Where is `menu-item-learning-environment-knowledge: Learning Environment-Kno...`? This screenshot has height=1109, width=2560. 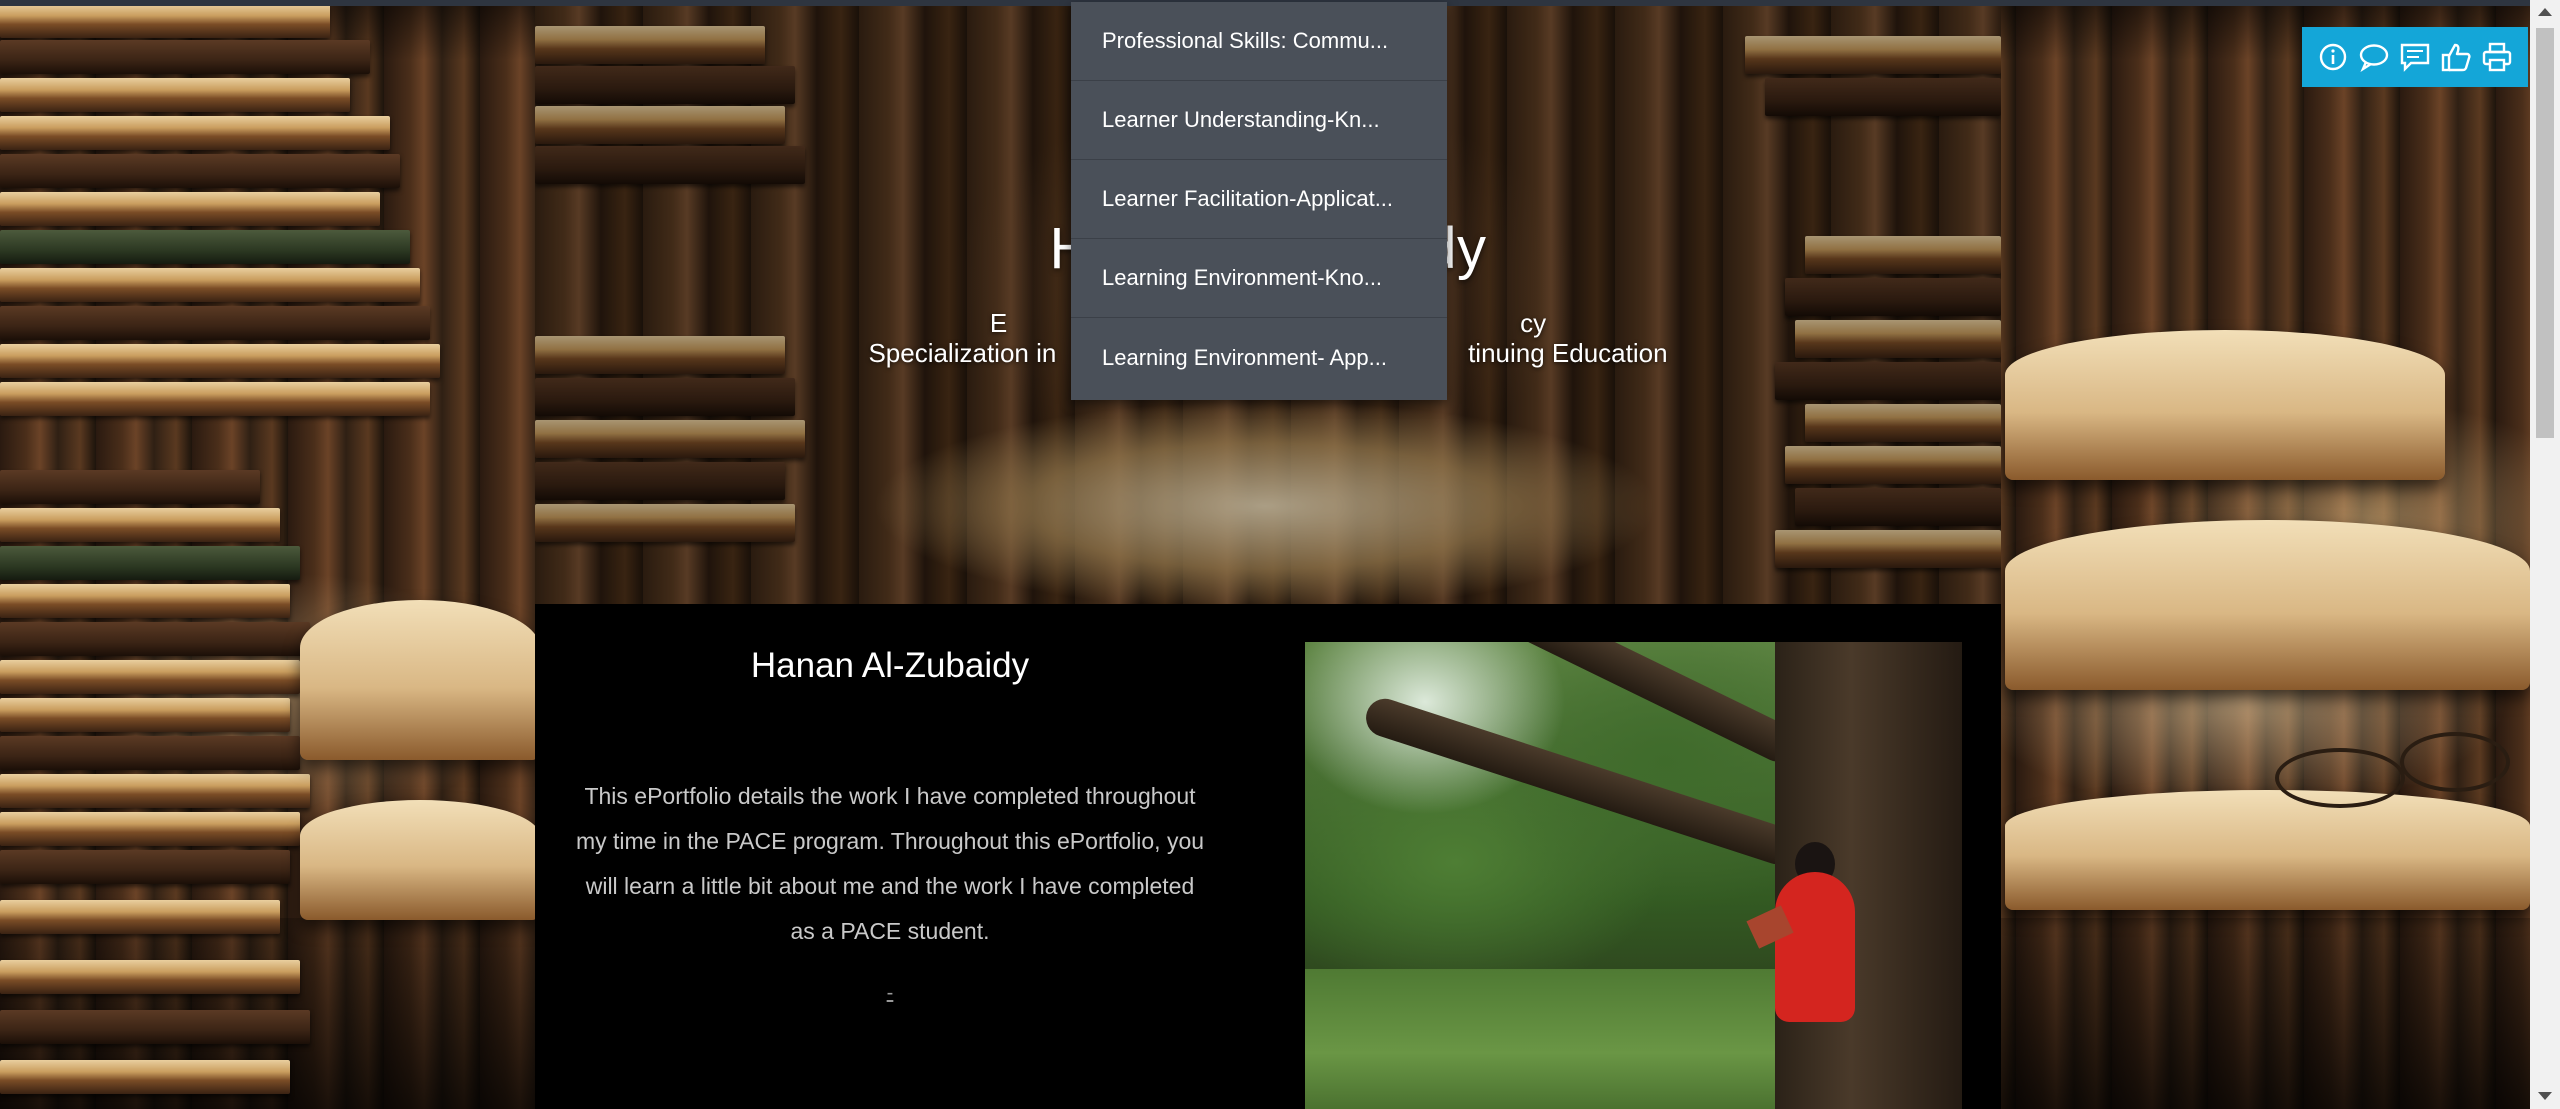
menu-item-learning-environment-knowledge: Learning Environment-Kno... is located at coordinates (1259, 278).